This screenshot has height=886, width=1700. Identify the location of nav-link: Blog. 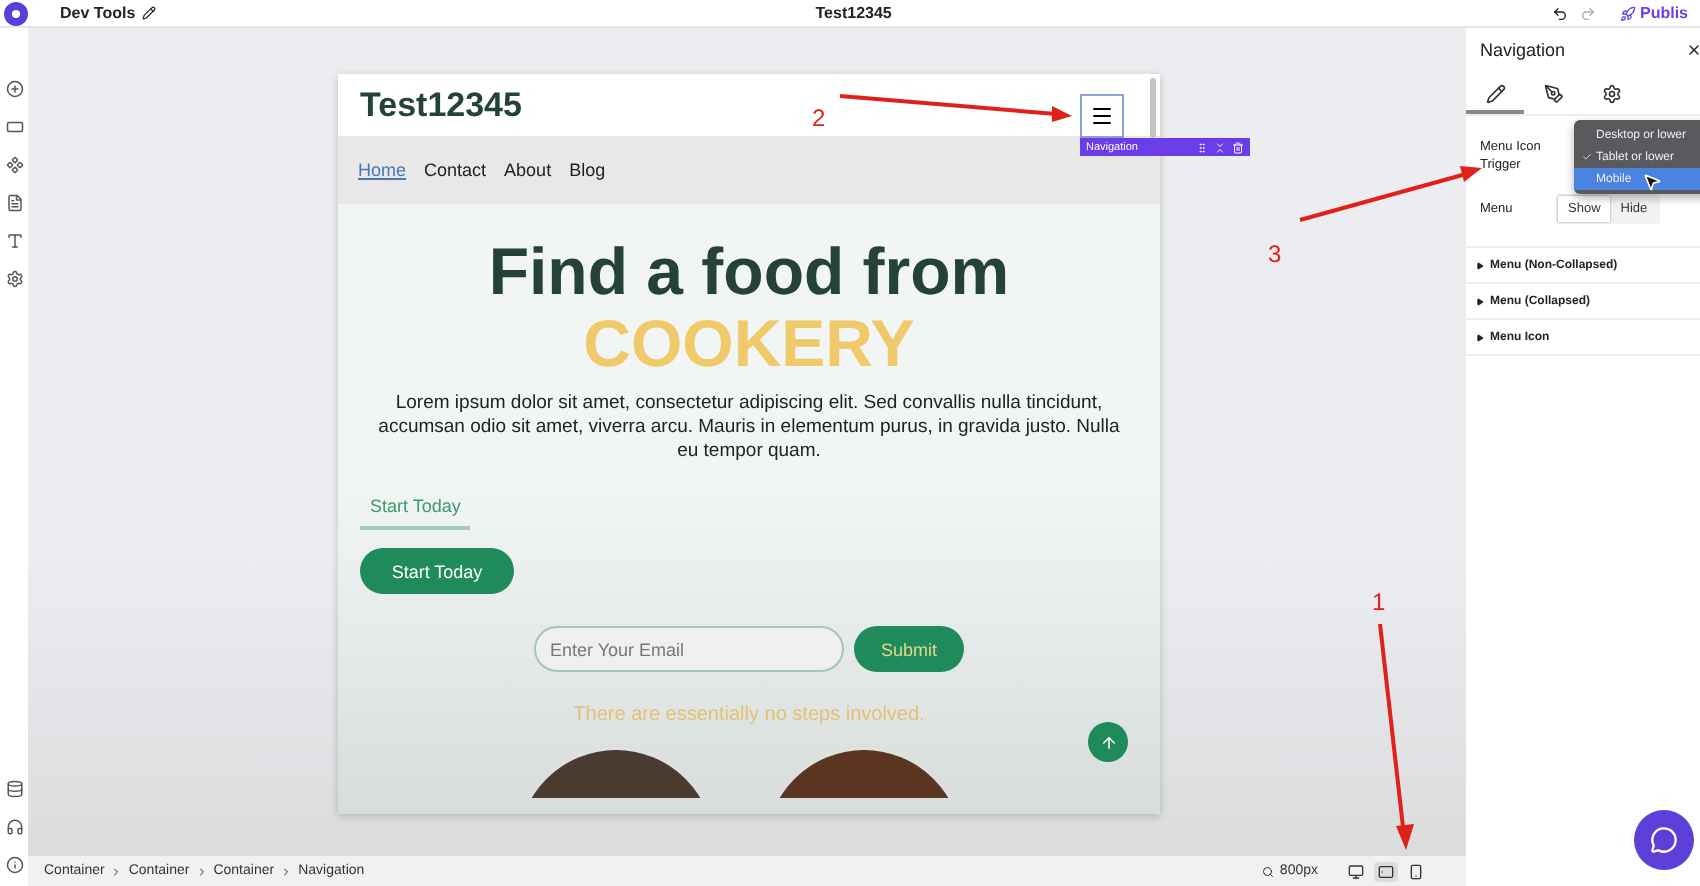
(587, 170).